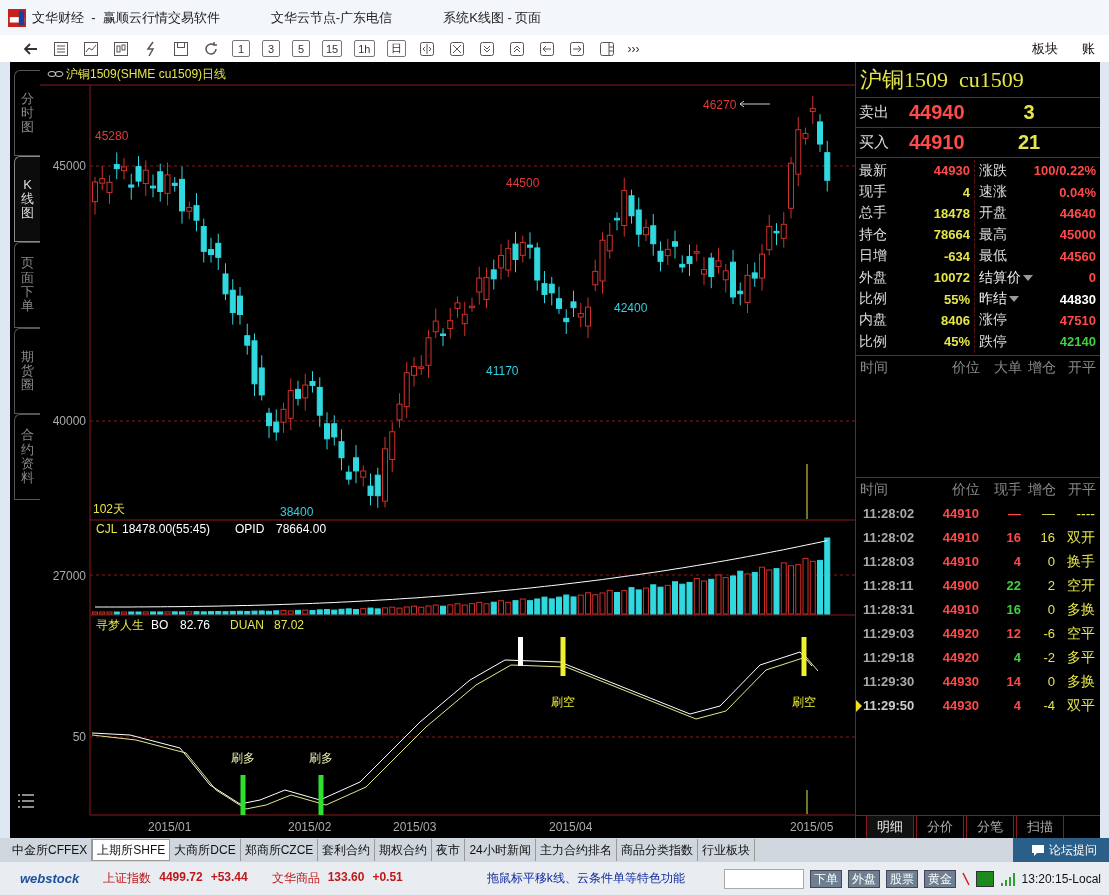 This screenshot has height=895, width=1109. I want to click on panel-tab: 分笔, so click(990, 827).